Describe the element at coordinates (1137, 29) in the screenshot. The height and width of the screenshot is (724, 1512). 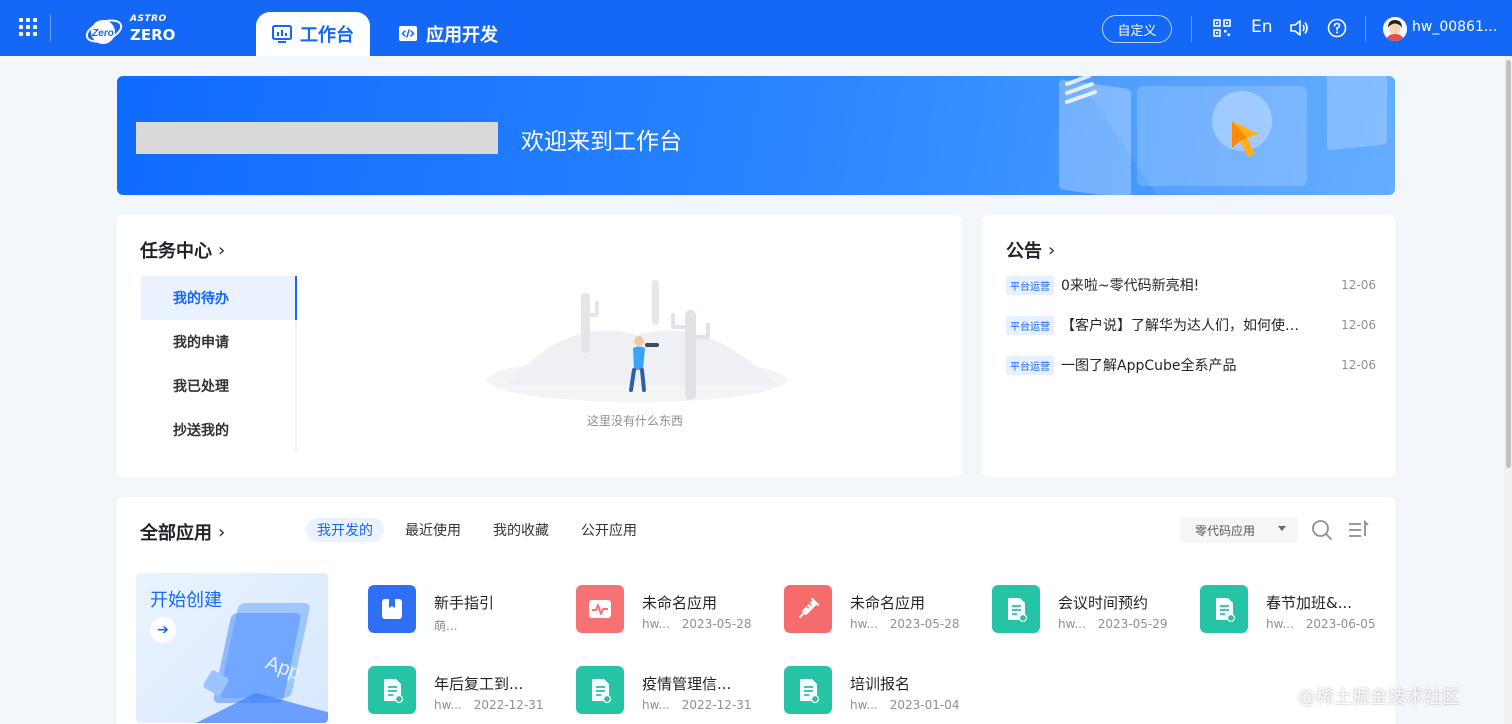
I see `customize-button: 自定义` at that location.